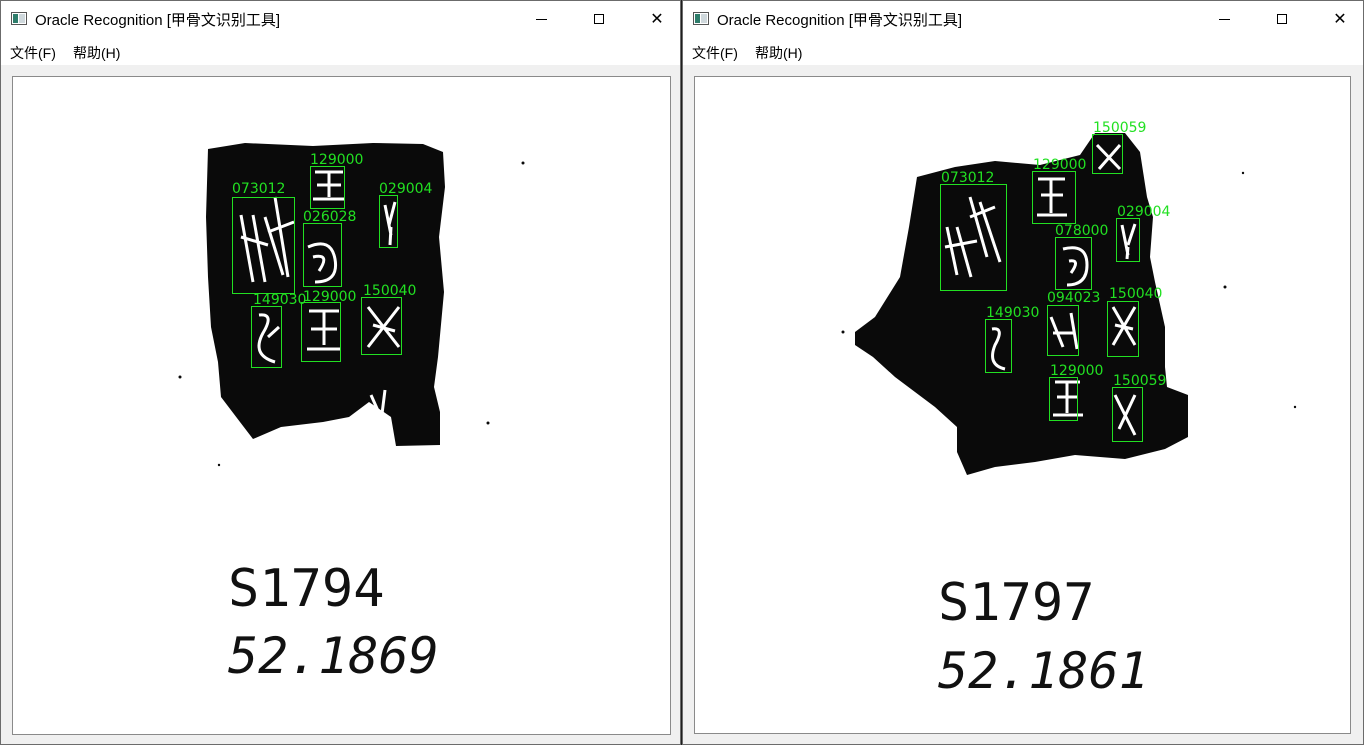  What do you see at coordinates (306, 589) in the screenshot?
I see `catalog-number: S1794` at bounding box center [306, 589].